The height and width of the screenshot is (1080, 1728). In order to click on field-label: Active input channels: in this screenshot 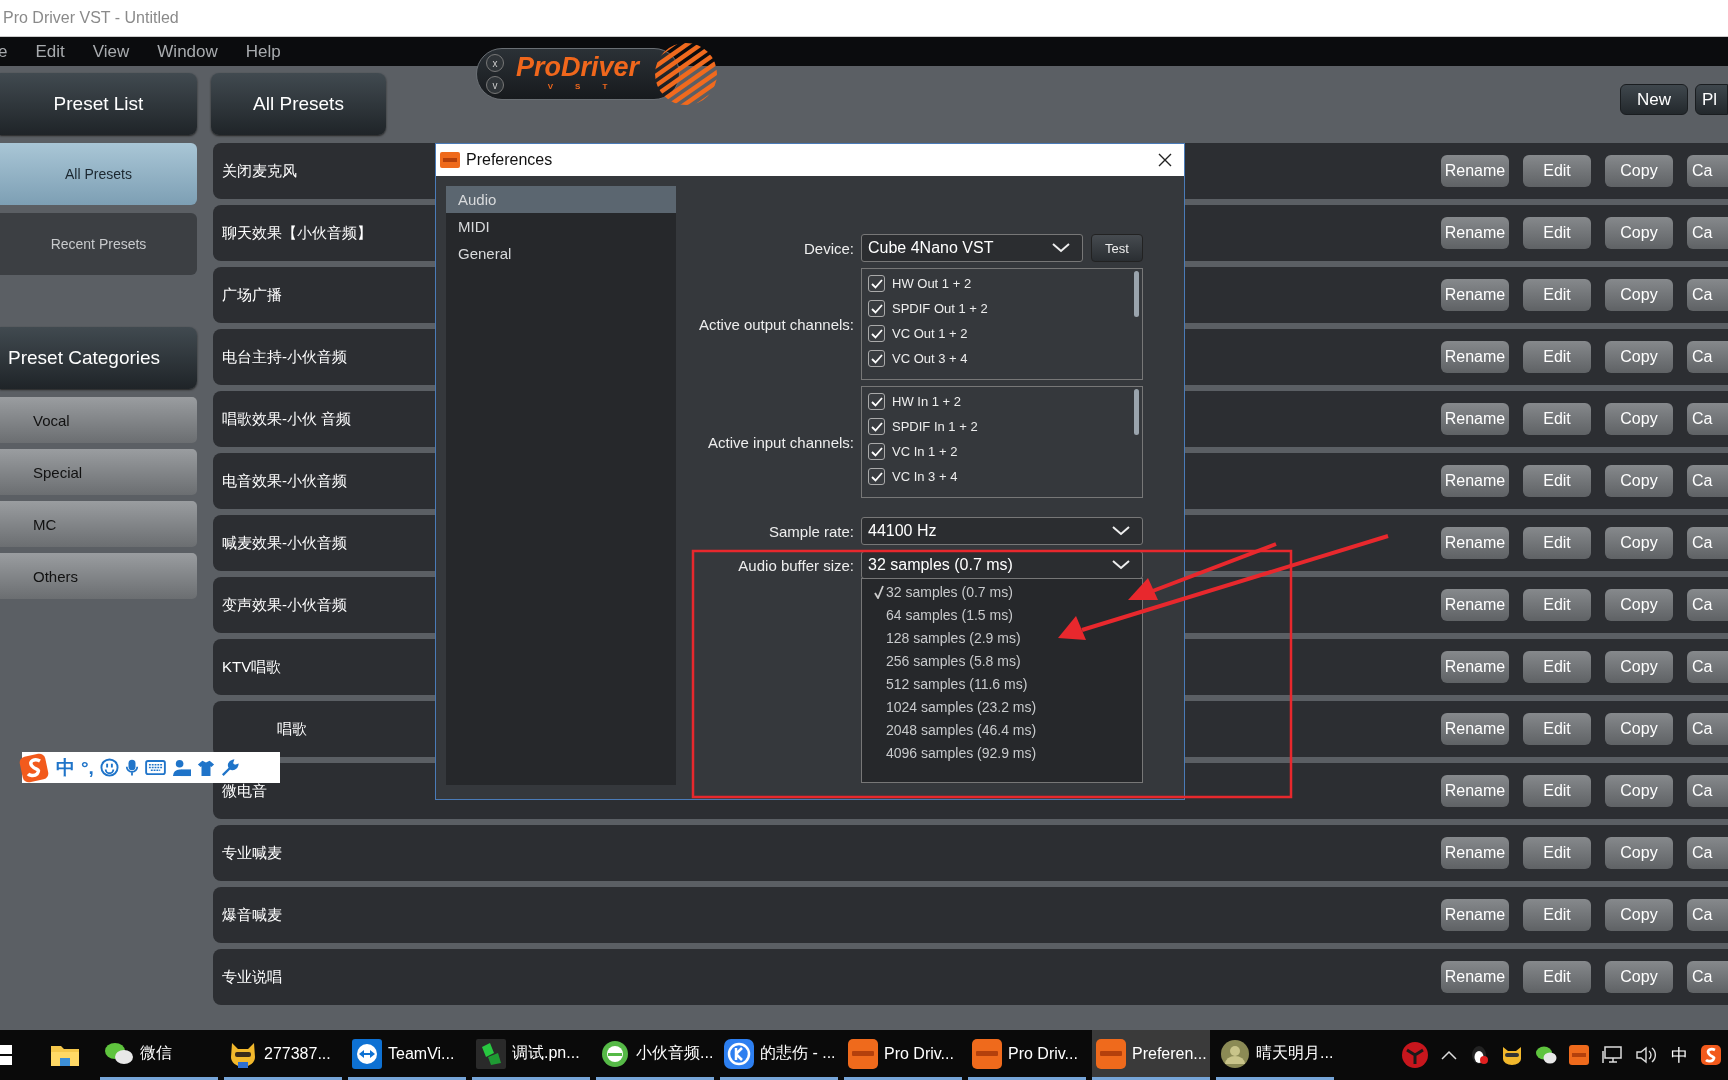, I will do `click(781, 442)`.